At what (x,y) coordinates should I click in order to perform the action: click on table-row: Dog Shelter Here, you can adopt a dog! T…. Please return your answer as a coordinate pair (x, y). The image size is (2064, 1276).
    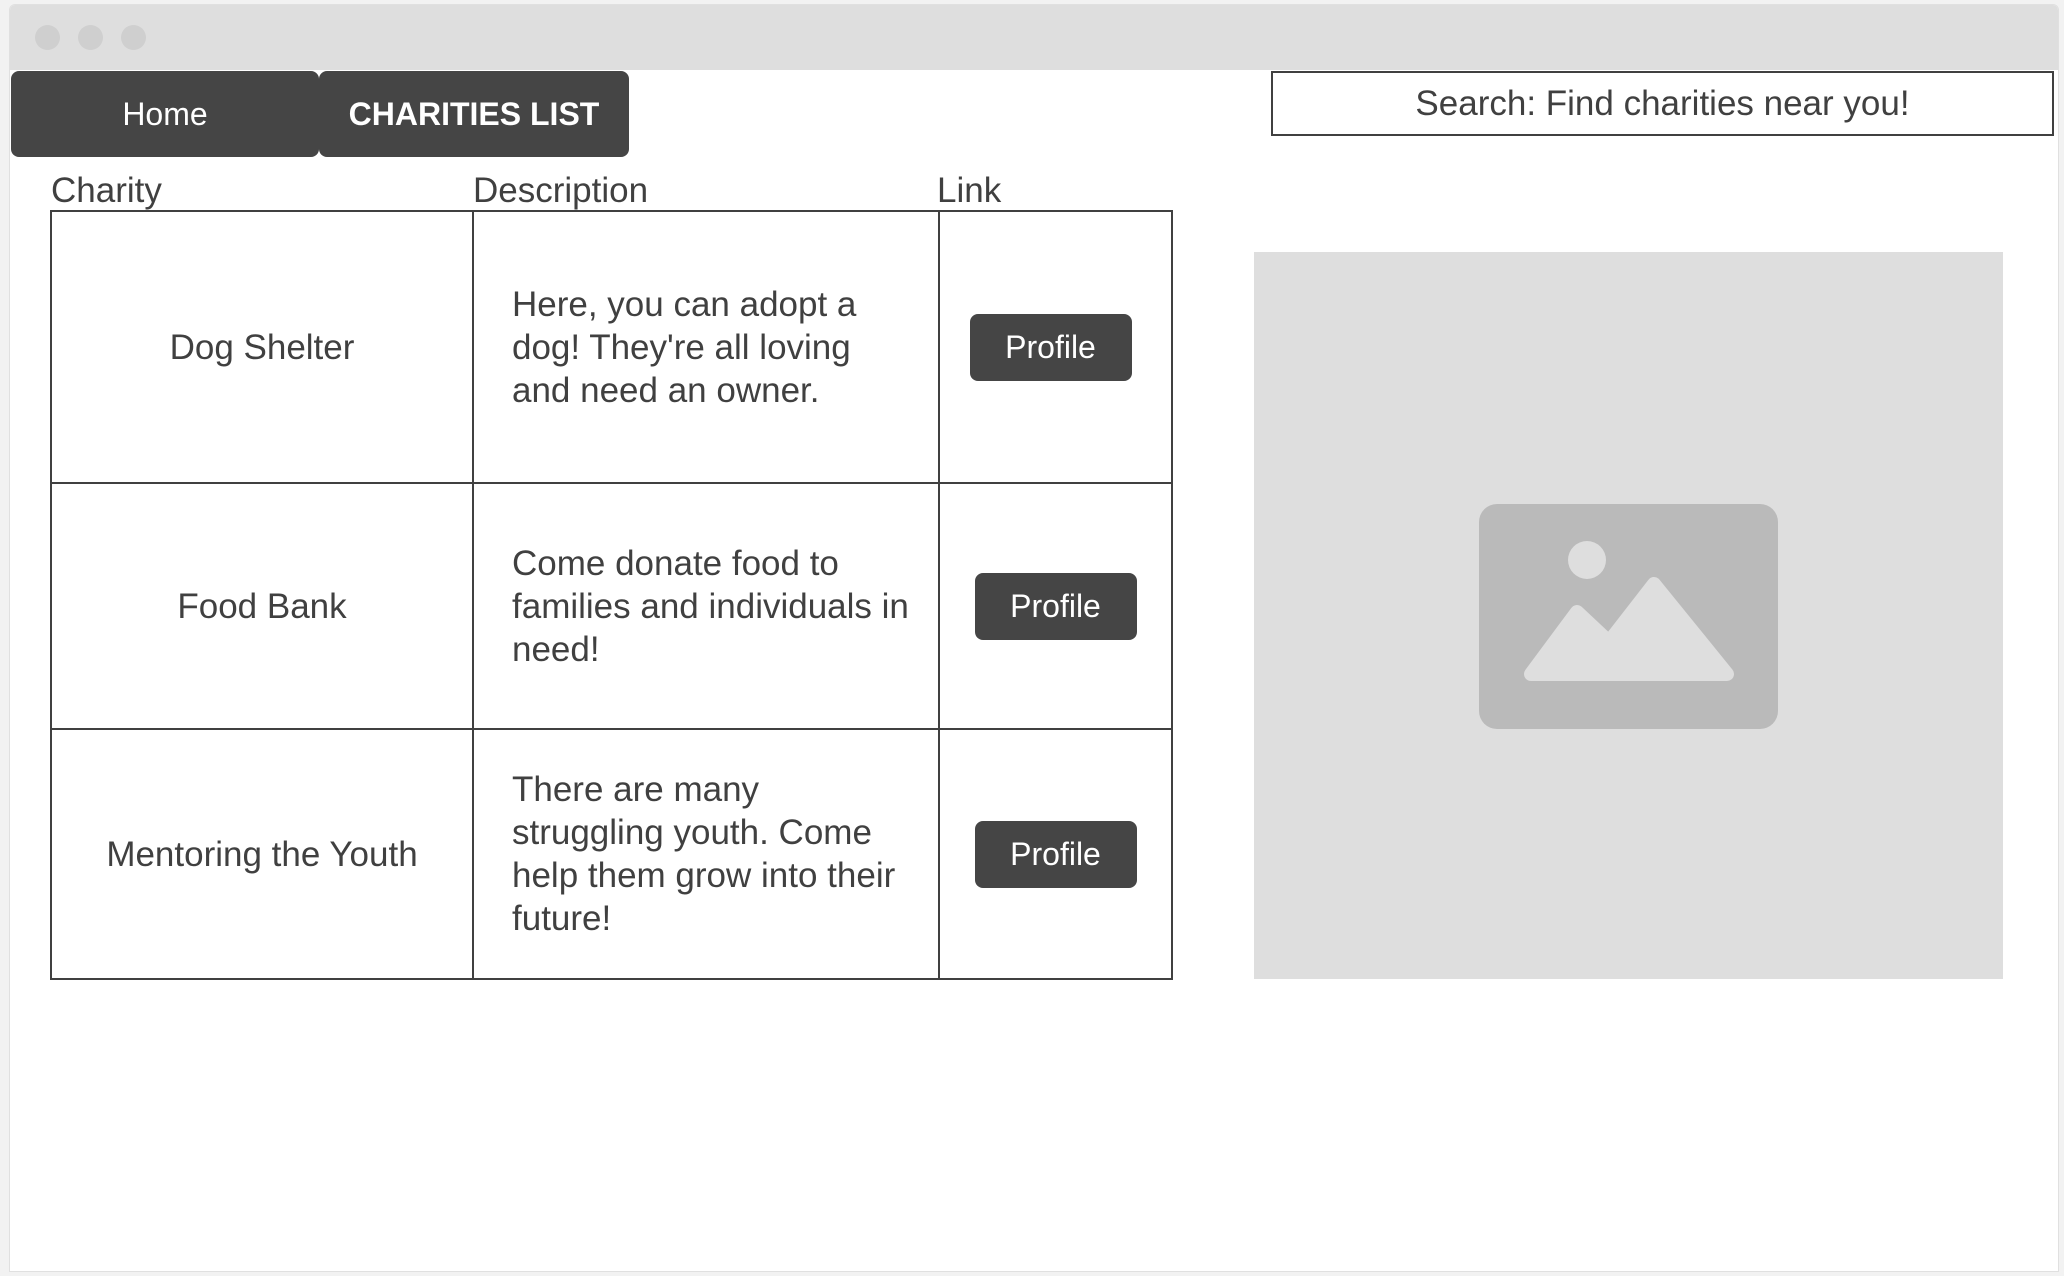
    Looking at the image, I should click on (611, 347).